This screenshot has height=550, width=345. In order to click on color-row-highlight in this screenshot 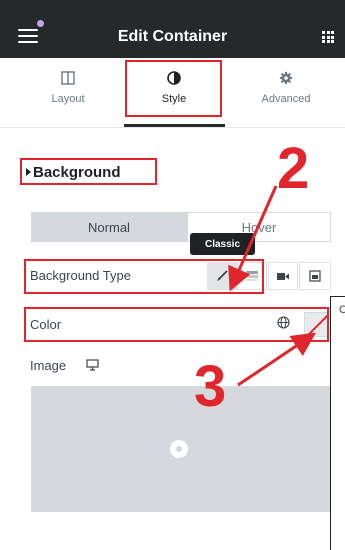, I will do `click(176, 324)`.